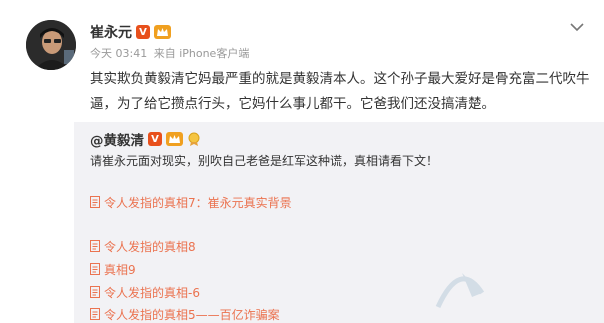 This screenshot has height=323, width=604. What do you see at coordinates (152, 292) in the screenshot?
I see `repost-link-label: 令人发指的真相-6` at bounding box center [152, 292].